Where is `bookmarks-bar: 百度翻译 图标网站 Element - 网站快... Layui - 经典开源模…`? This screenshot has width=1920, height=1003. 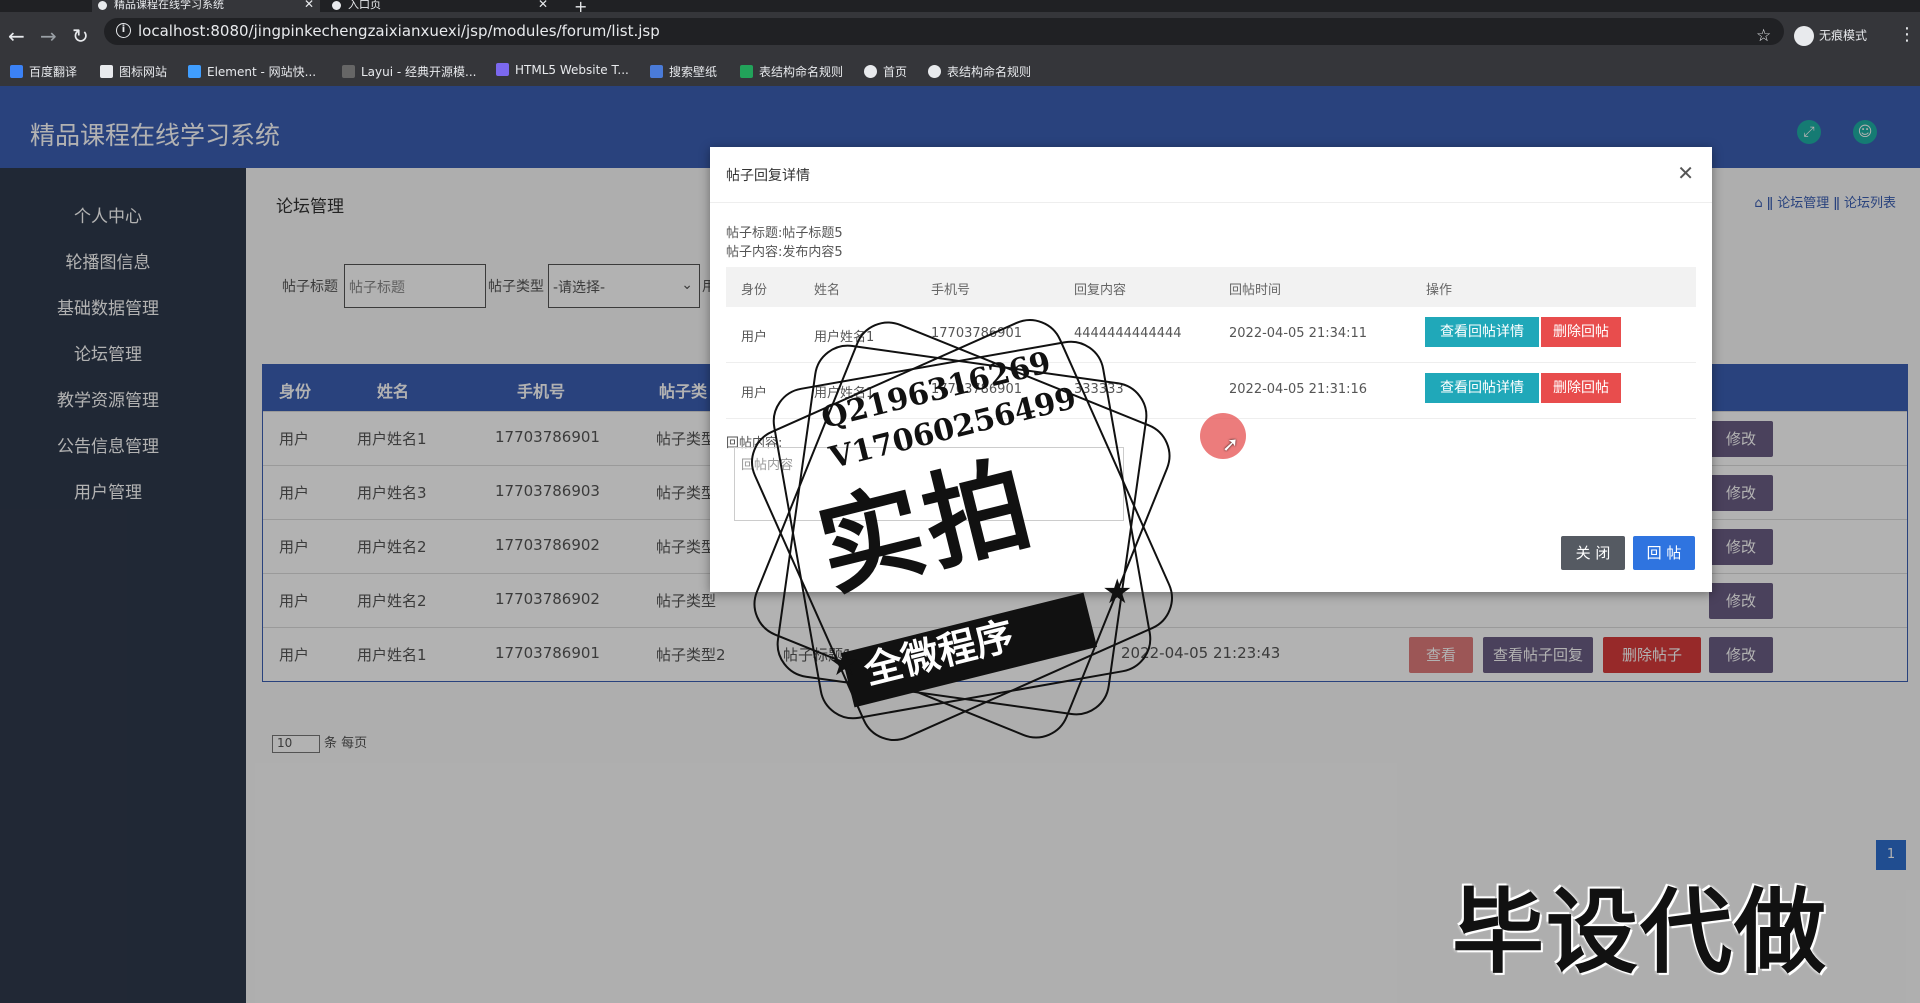 bookmarks-bar: 百度翻译 图标网站 Element - 网站快... Layui - 经典开源模… is located at coordinates (960, 71).